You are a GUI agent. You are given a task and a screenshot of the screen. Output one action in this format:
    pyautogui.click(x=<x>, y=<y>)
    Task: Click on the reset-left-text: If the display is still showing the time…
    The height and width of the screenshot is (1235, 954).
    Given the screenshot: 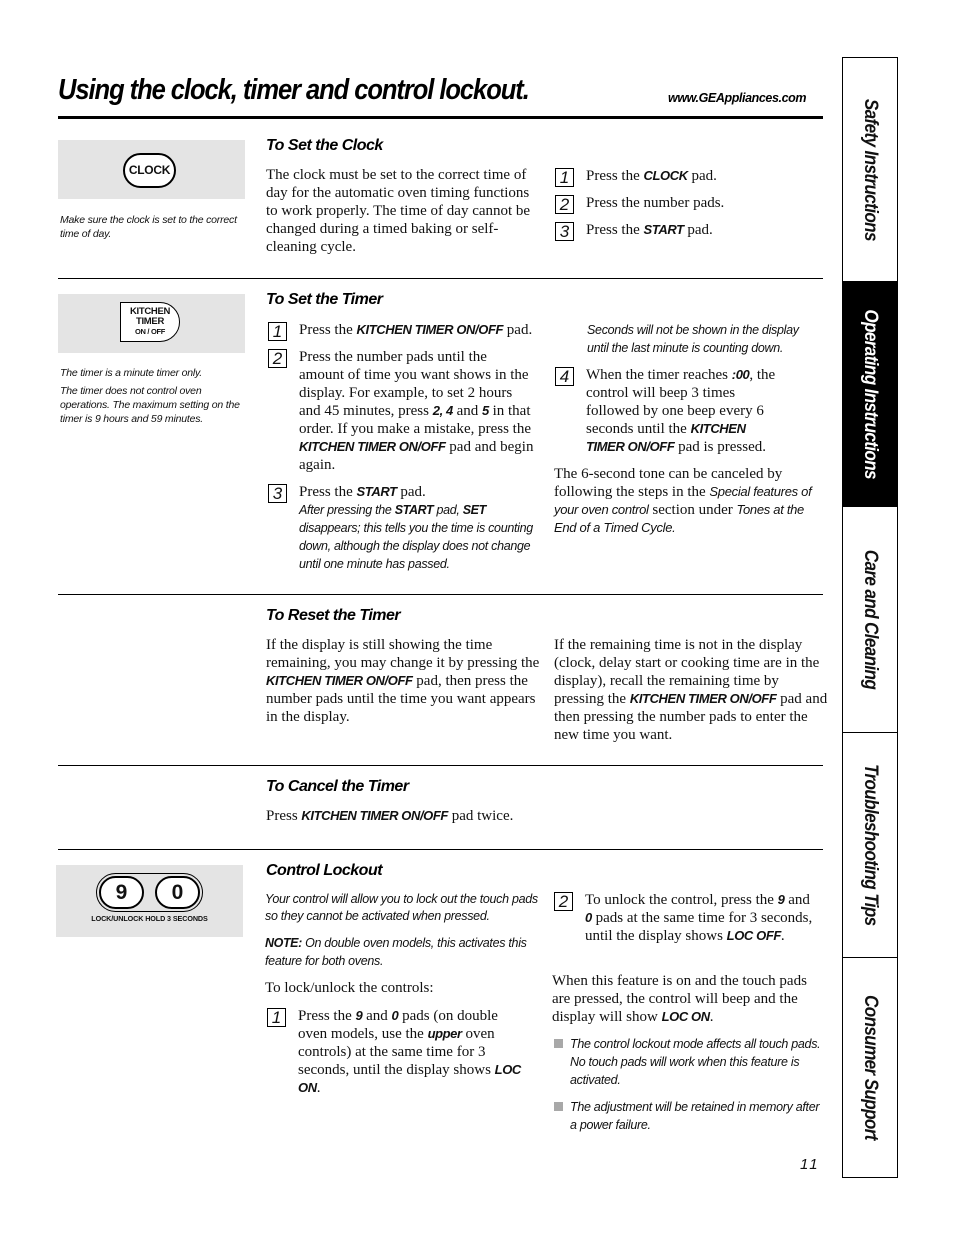 What is the action you would take?
    pyautogui.click(x=403, y=681)
    